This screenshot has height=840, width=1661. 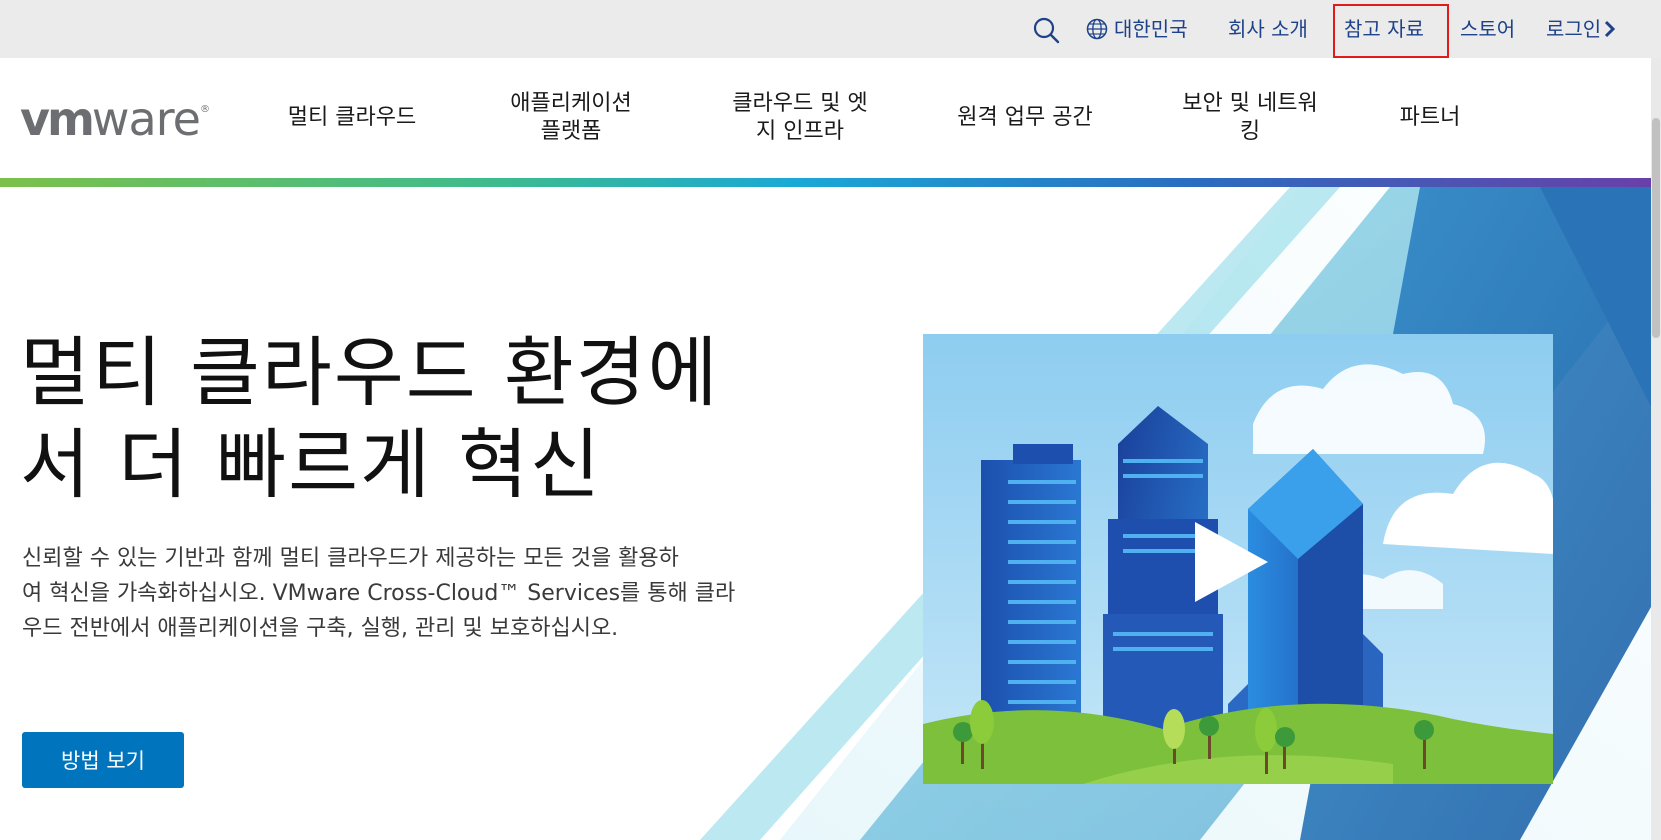 I want to click on brand-gradient-divider, so click(x=830, y=182).